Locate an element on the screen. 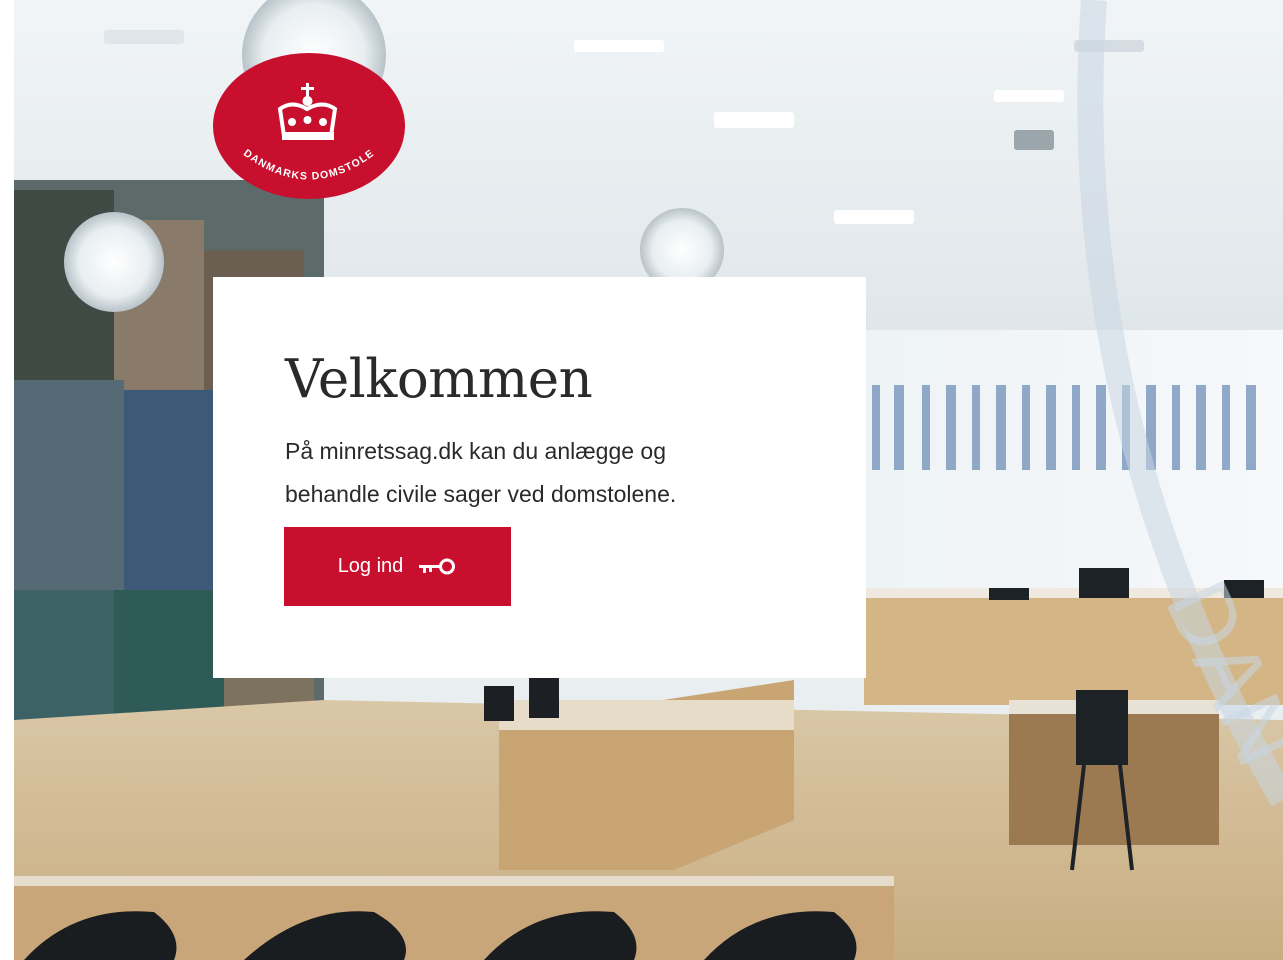 The image size is (1283, 960). welcome-line-2: behandle civile sager ved domstolene. is located at coordinates (481, 494).